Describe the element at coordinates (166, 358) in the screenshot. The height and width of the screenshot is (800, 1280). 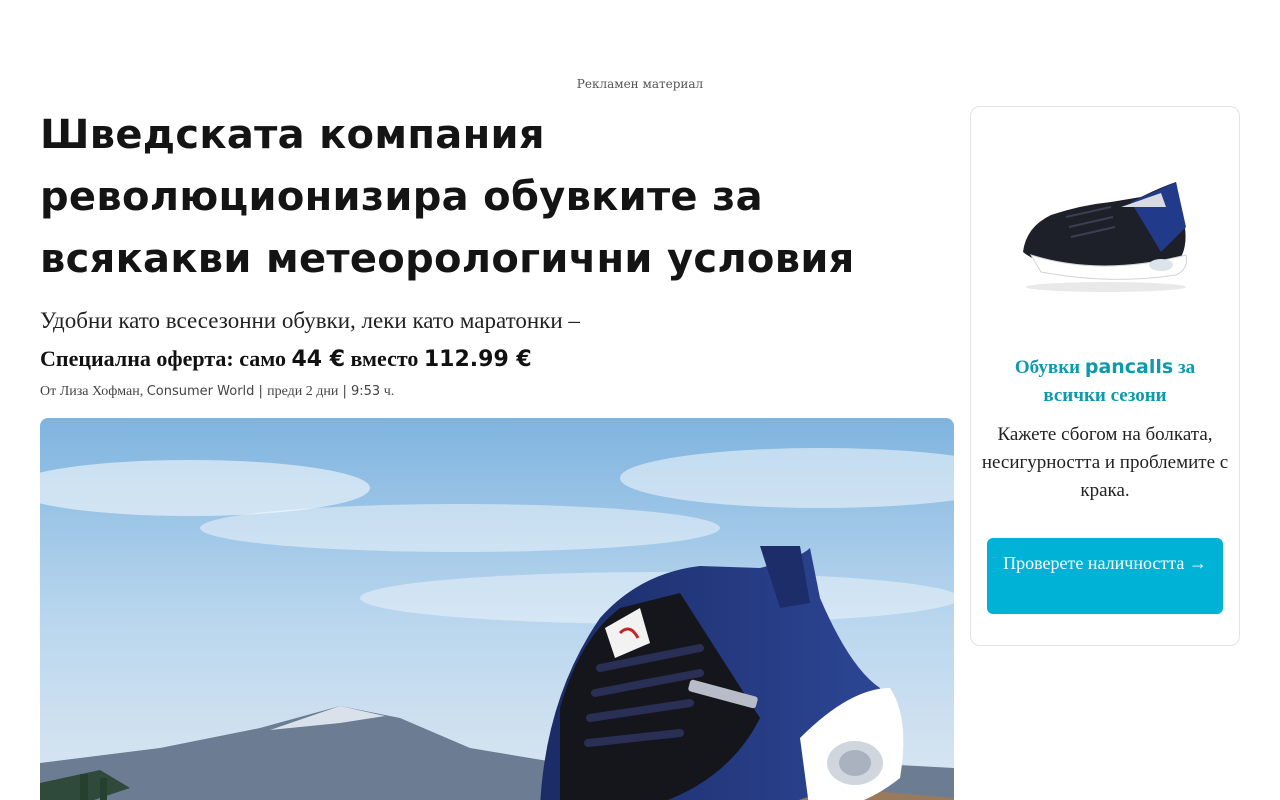
I see `offer-prefix: Специална оферта: само` at that location.